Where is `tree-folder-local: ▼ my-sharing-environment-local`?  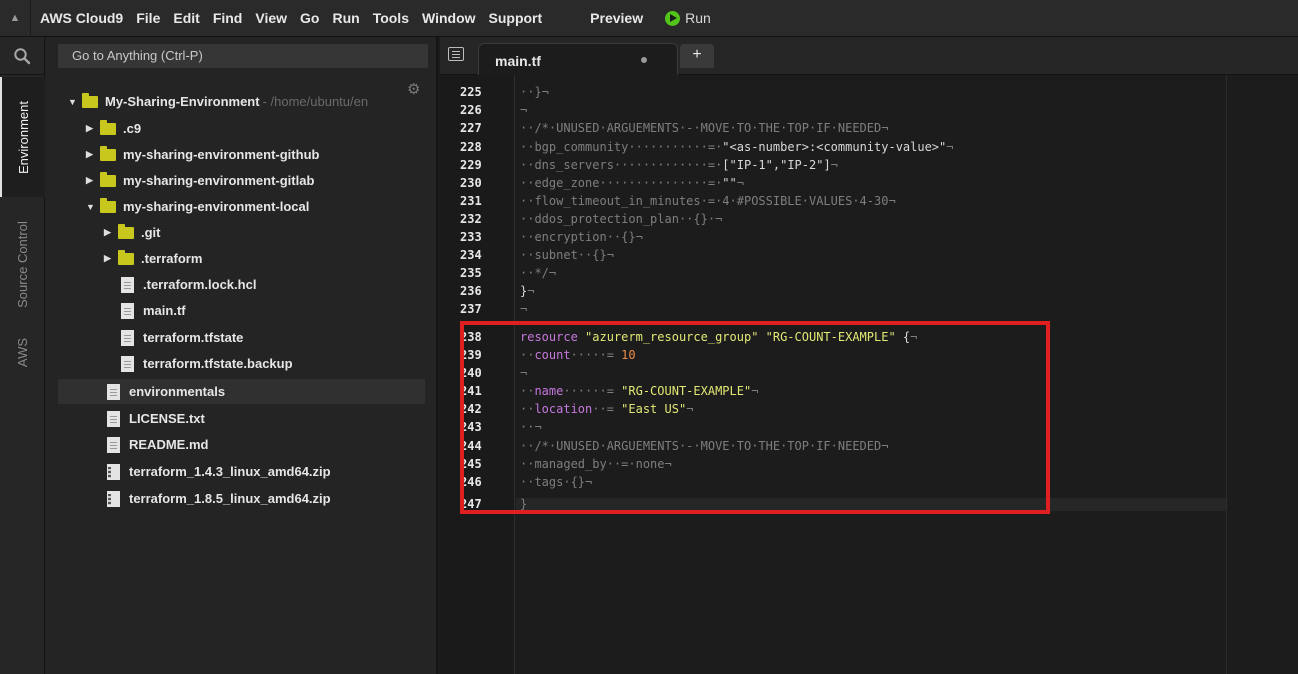 tree-folder-local: ▼ my-sharing-environment-local is located at coordinates (241, 206).